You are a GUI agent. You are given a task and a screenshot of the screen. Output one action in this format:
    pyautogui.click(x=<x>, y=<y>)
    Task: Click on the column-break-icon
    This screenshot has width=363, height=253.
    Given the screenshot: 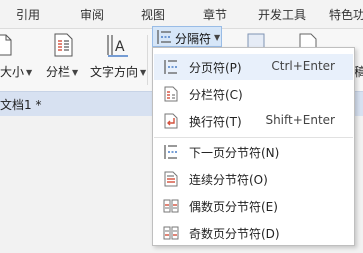 What is the action you would take?
    pyautogui.click(x=171, y=94)
    